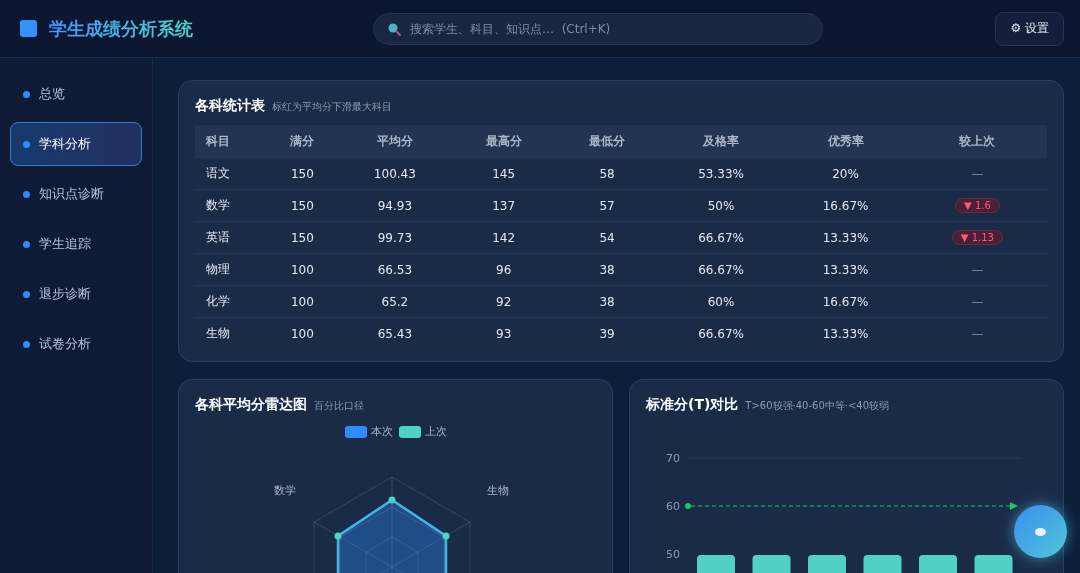  What do you see at coordinates (721, 141) in the screenshot?
I see `column-header: 及格率` at bounding box center [721, 141].